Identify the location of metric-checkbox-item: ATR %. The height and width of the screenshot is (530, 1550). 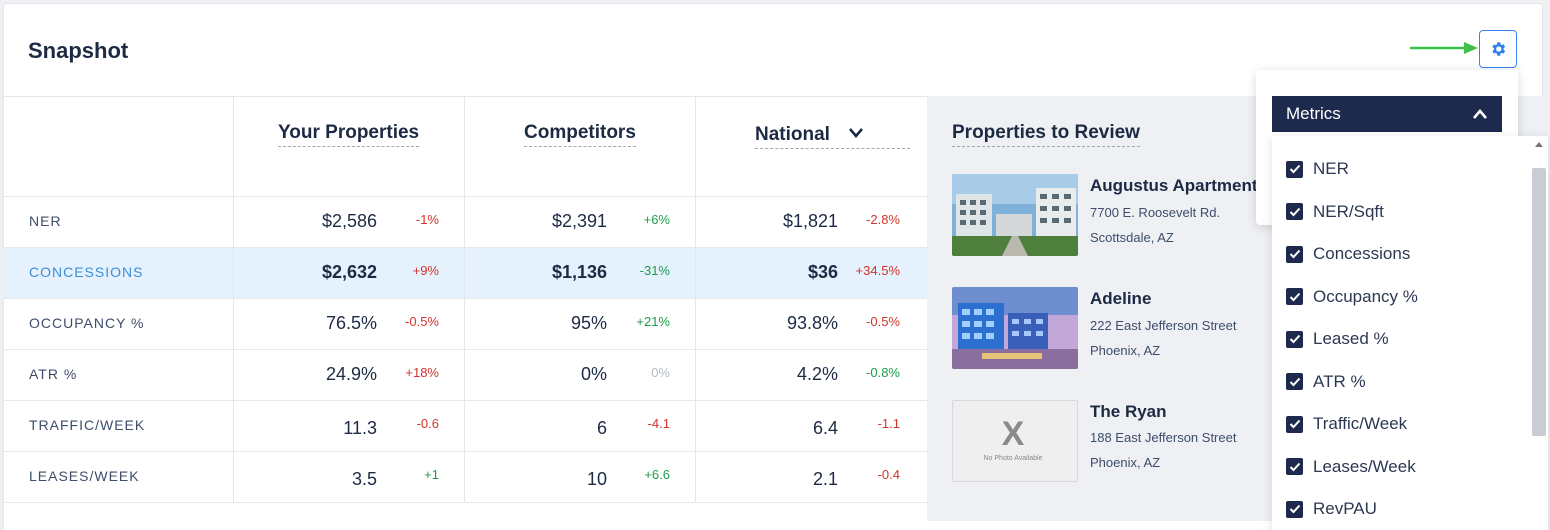
(1326, 382).